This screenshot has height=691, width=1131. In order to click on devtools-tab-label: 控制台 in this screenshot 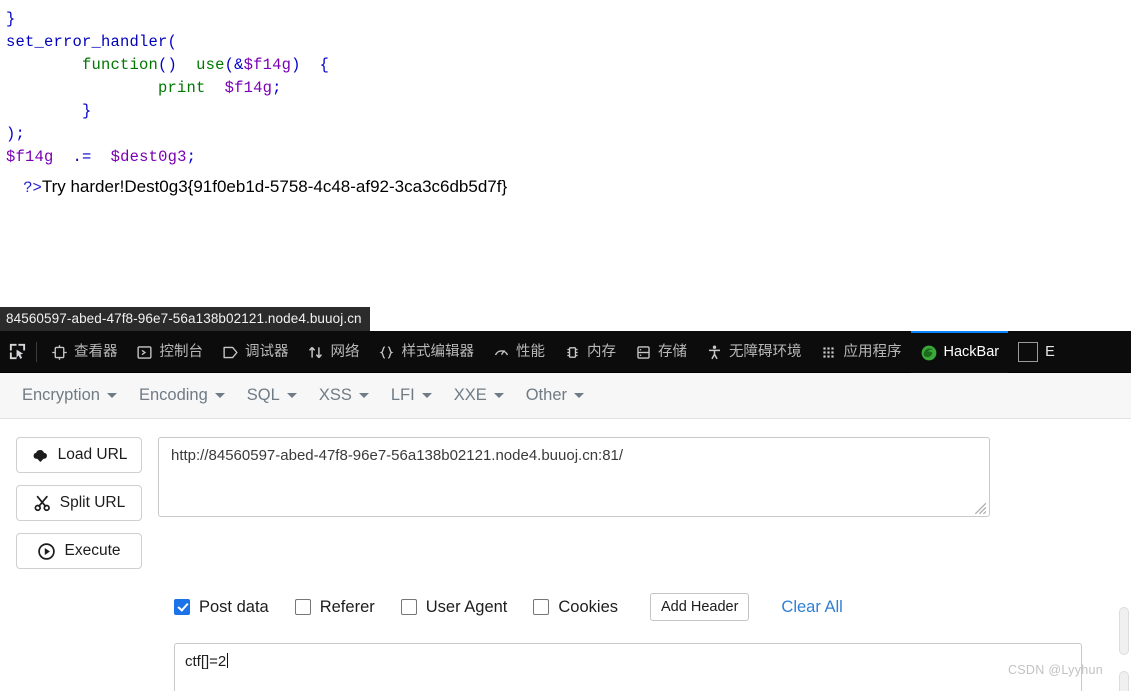, I will do `click(181, 352)`.